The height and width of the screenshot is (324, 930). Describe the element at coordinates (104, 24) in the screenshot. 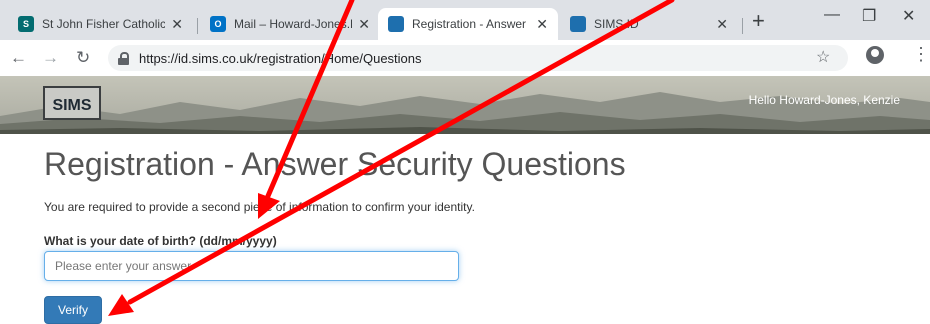

I see `tab-title: St John Fisher Catholic H` at that location.